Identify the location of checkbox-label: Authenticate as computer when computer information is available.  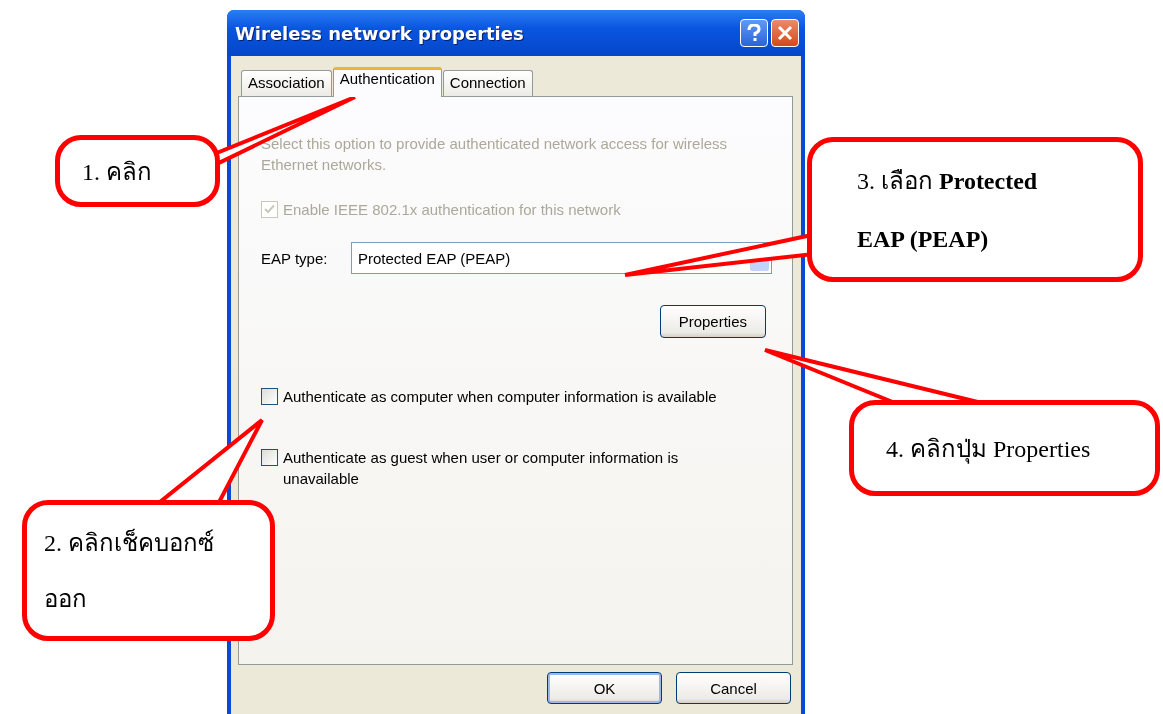
(500, 397).